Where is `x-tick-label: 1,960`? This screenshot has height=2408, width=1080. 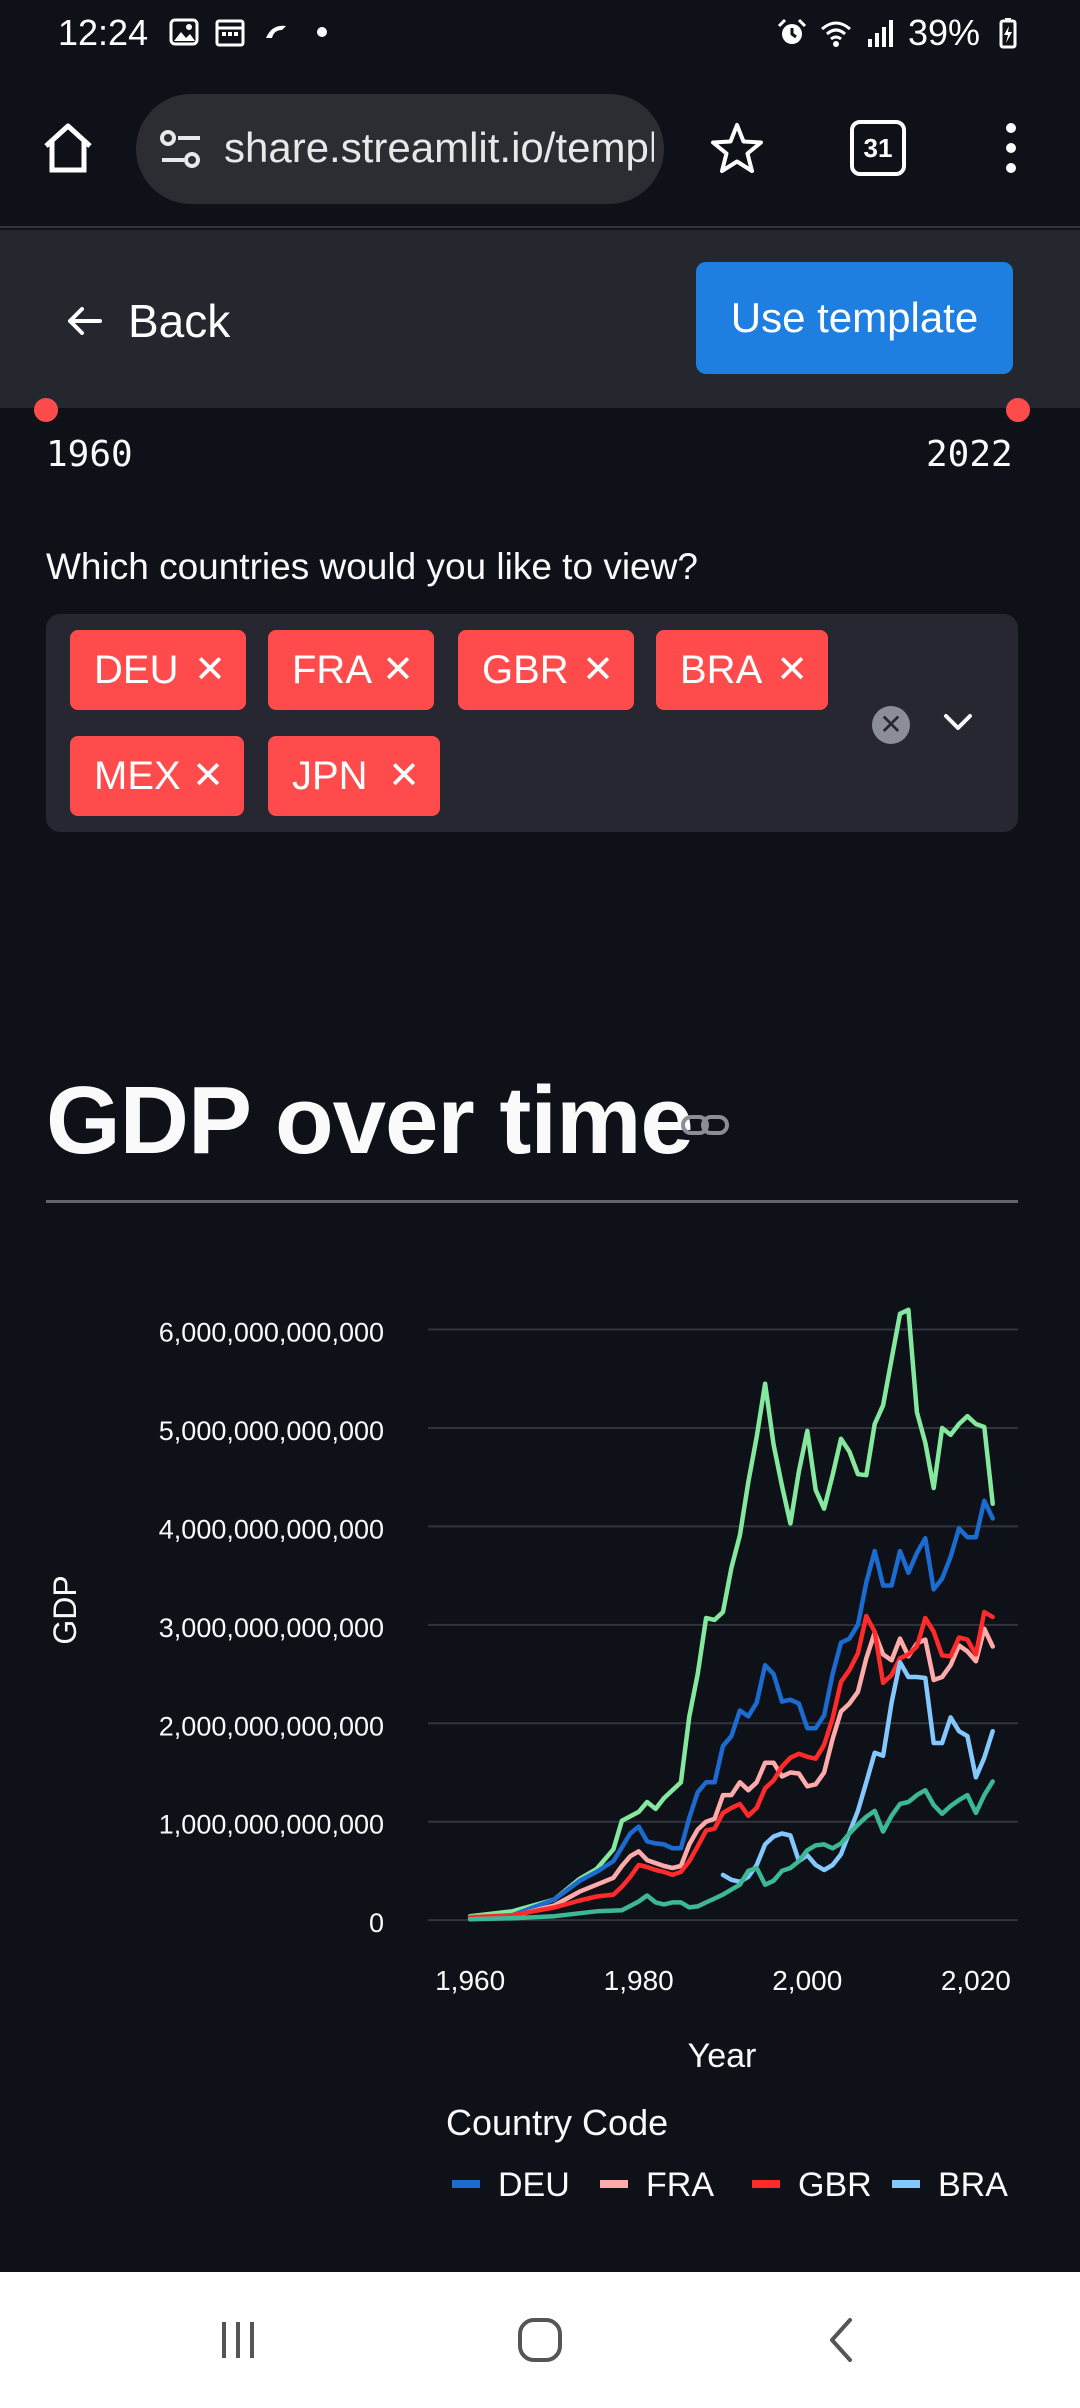
x-tick-label: 1,960 is located at coordinates (470, 1980).